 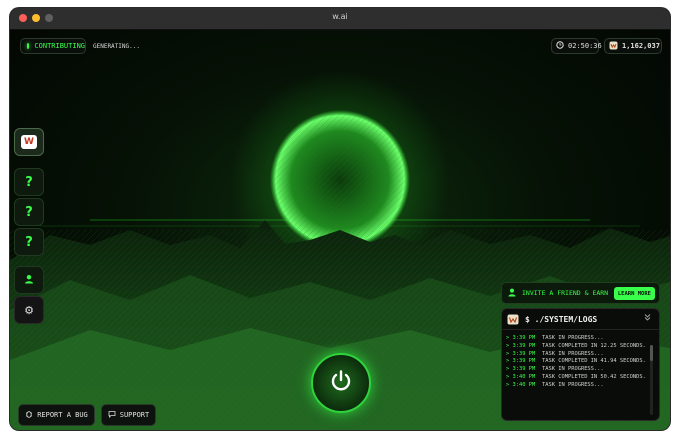 What do you see at coordinates (634, 293) in the screenshot?
I see `learn-more-button: LEARN MORE` at bounding box center [634, 293].